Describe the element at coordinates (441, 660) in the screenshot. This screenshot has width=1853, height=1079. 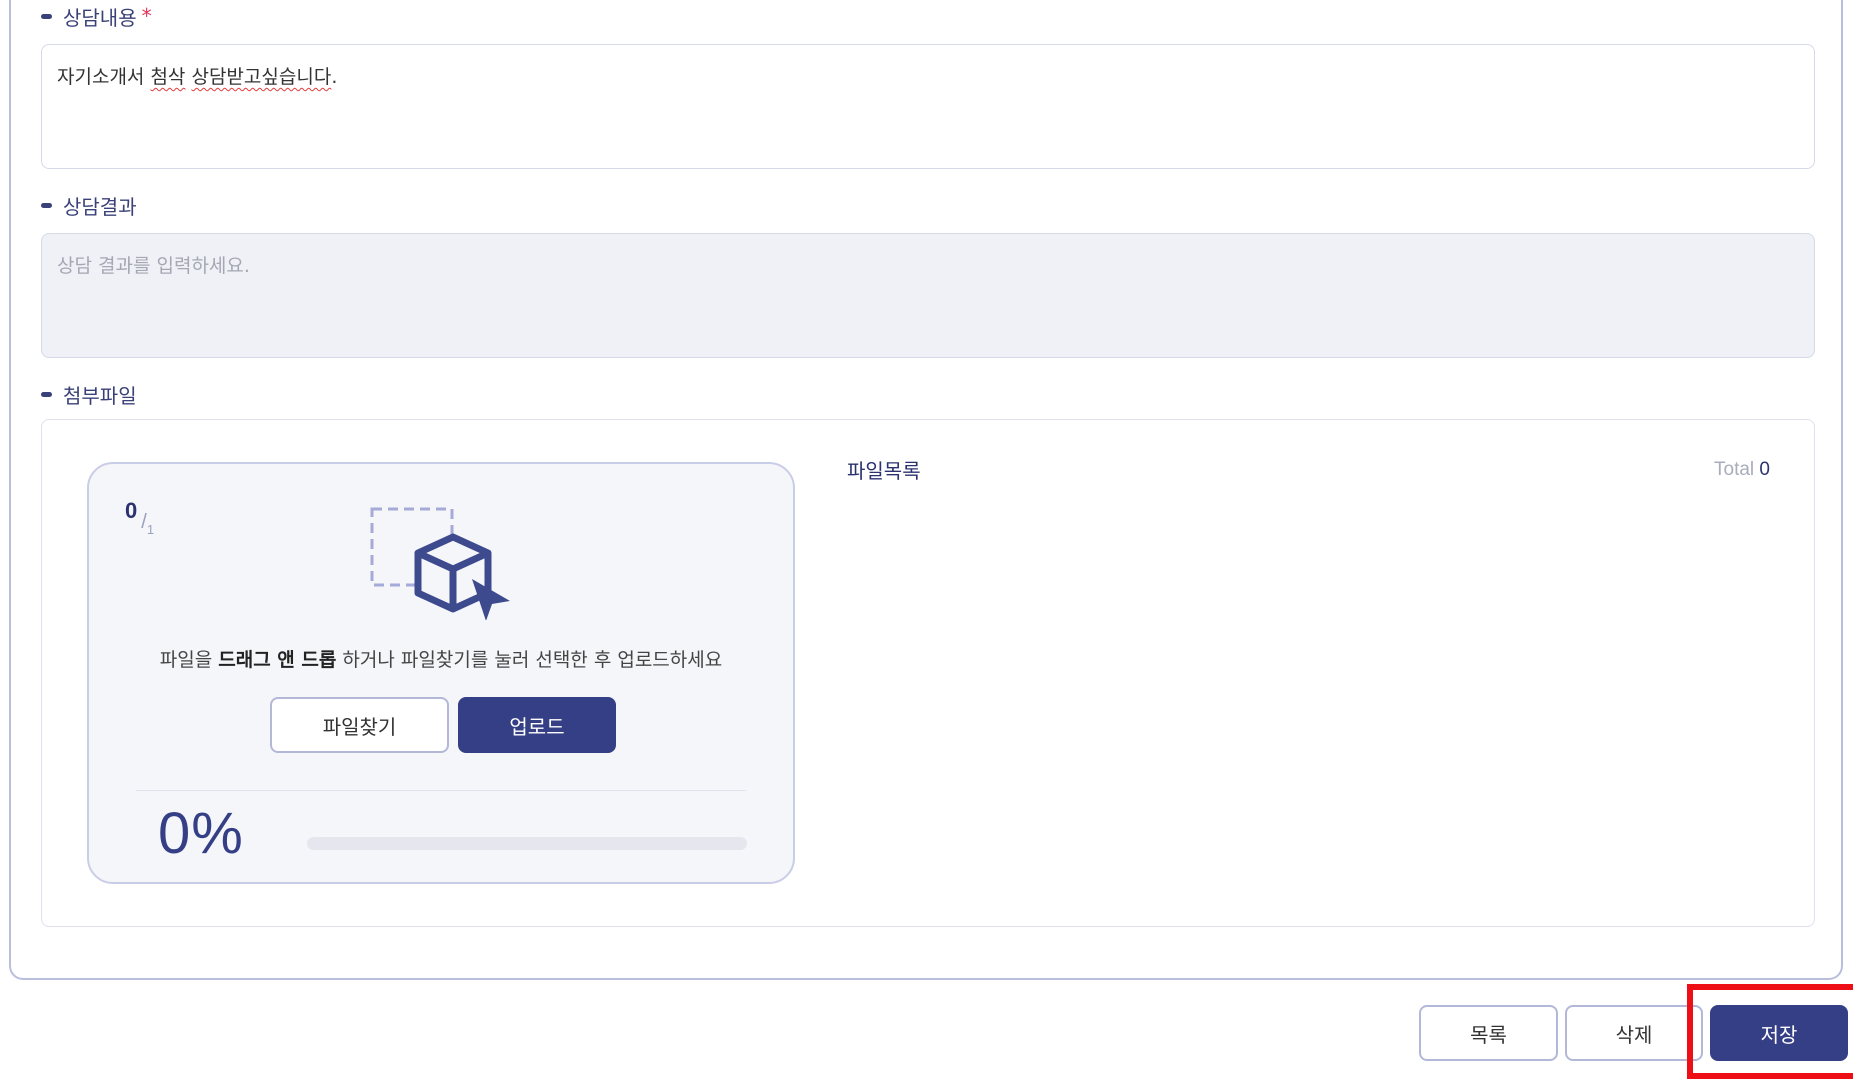
I see `upload-hint: 파일을 드래그 앤 드롭 하거나 파일찾기를 눌러 선택한 후 업로드하세요` at that location.